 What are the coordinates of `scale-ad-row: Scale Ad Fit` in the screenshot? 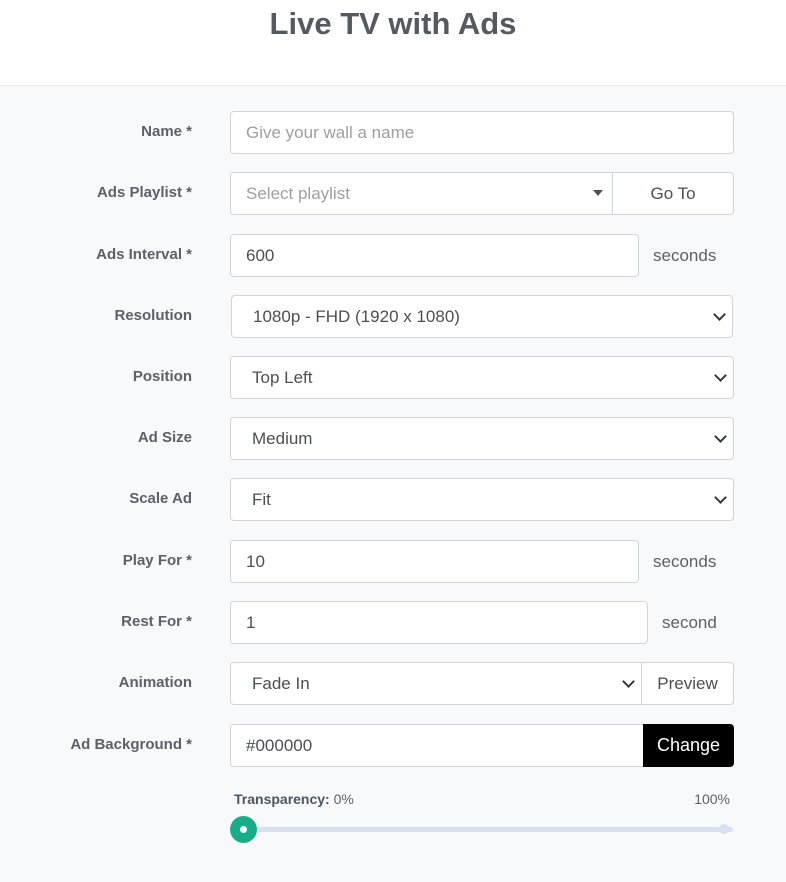 It's located at (393, 499).